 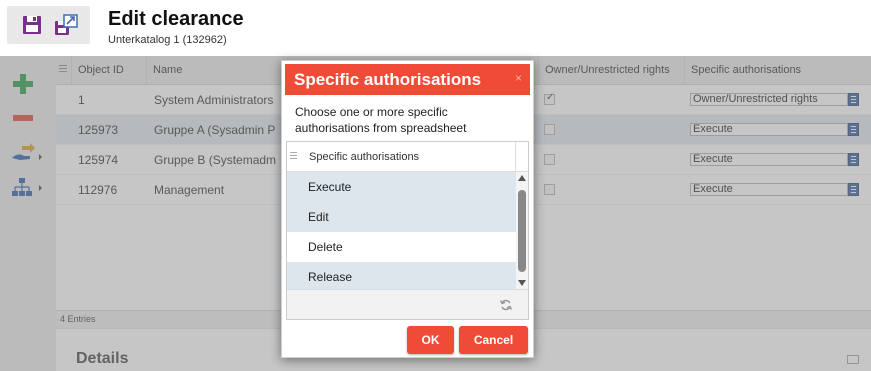 What do you see at coordinates (167, 40) in the screenshot?
I see `page-subtitle: Unterkatalog 1 (132962)` at bounding box center [167, 40].